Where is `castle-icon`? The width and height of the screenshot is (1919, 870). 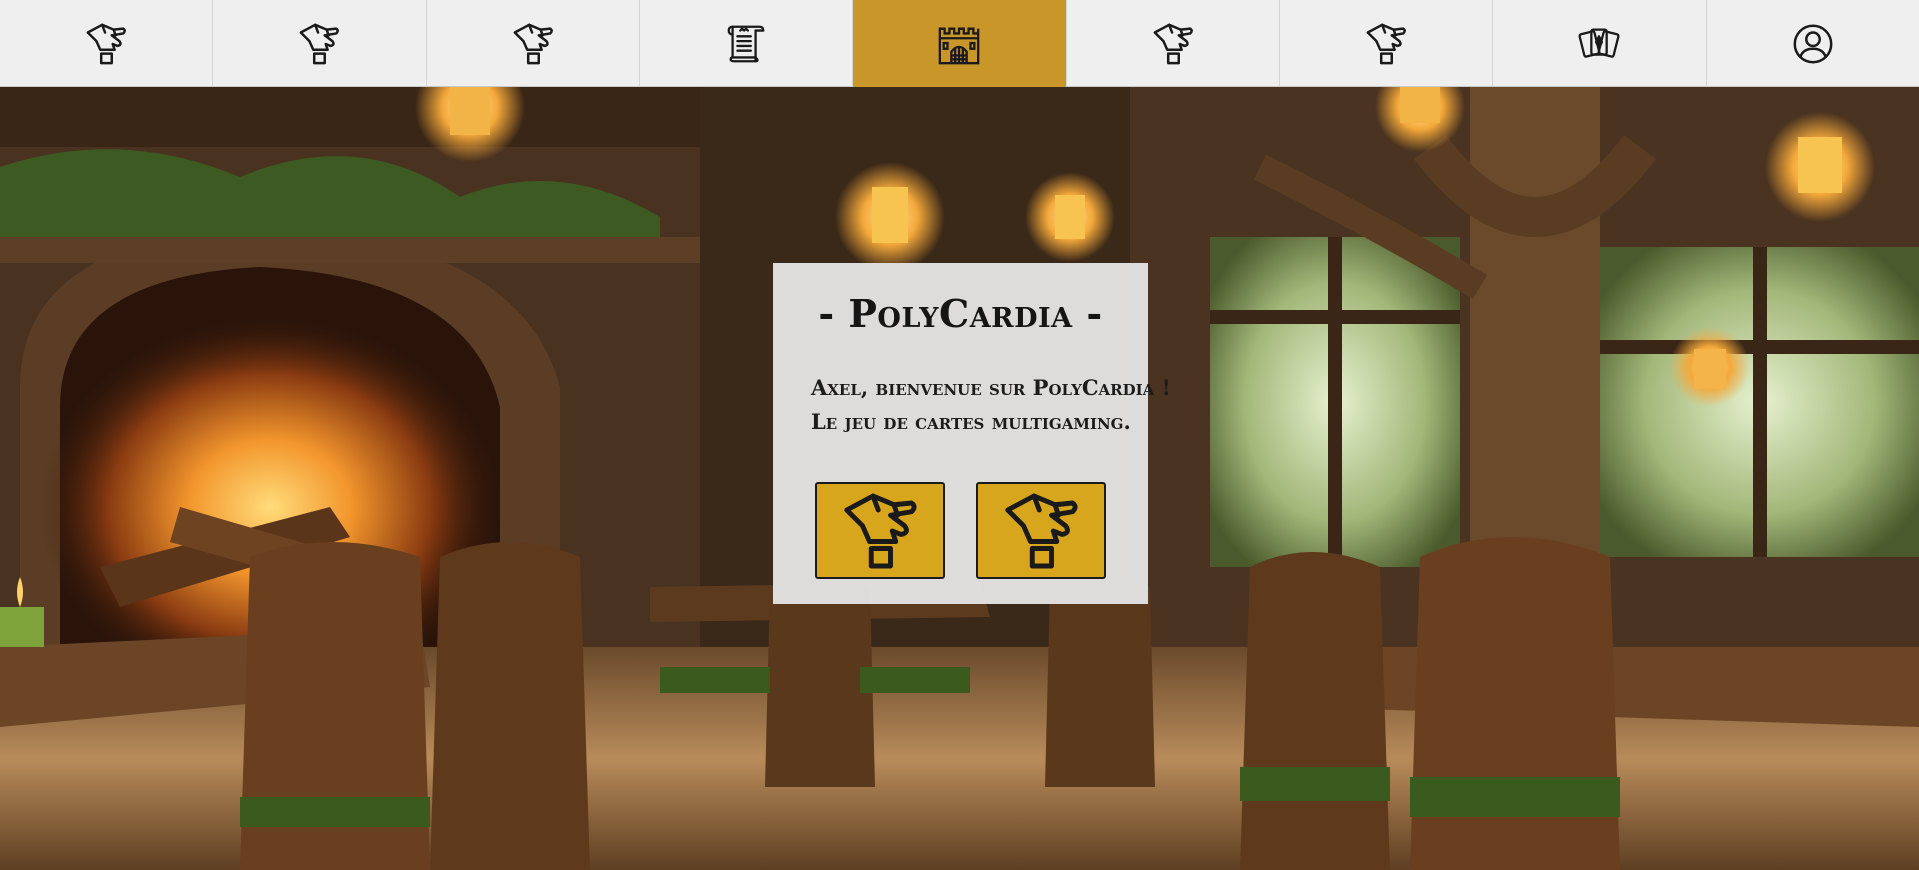
castle-icon is located at coordinates (959, 45).